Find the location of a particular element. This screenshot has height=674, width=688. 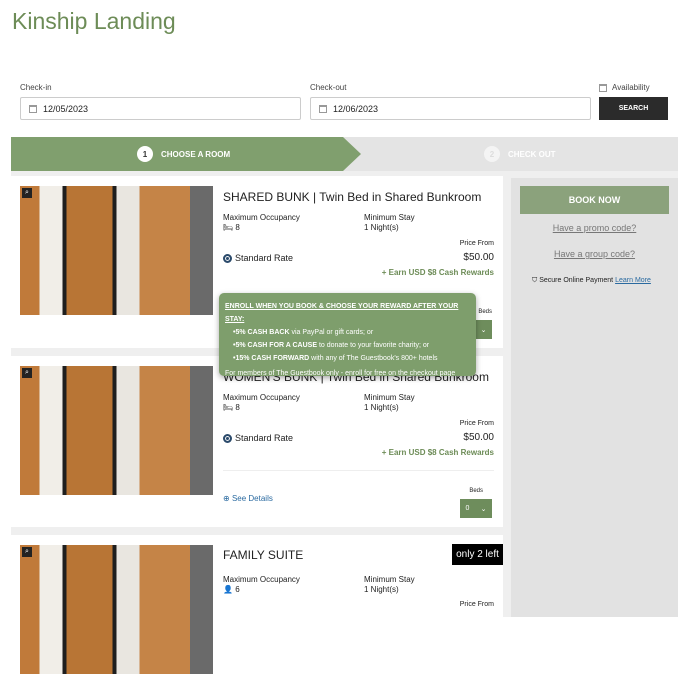

step-label: CHOOSE A ROOM is located at coordinates (196, 154).